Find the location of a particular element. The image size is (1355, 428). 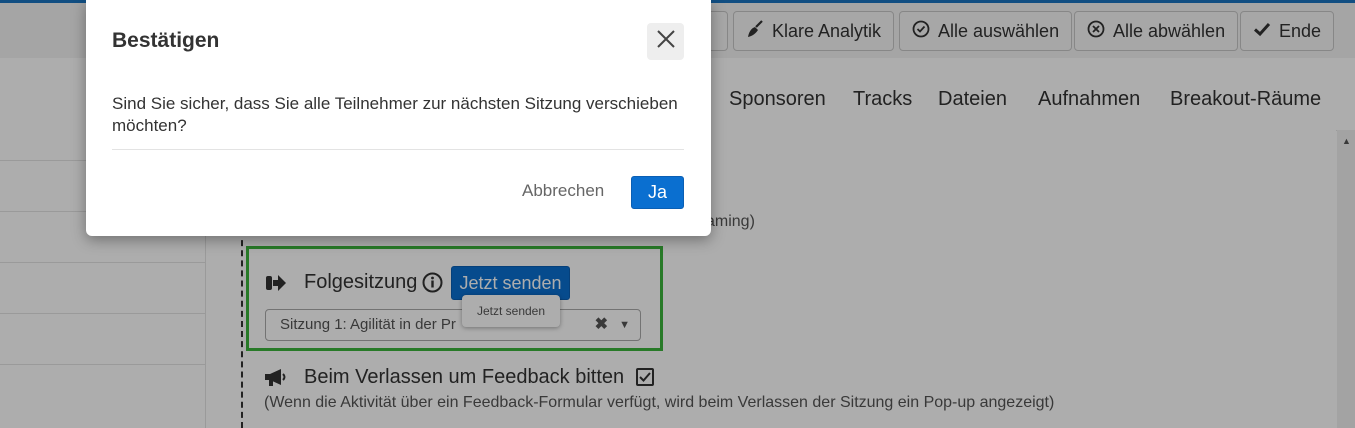

close-button is located at coordinates (665, 41).